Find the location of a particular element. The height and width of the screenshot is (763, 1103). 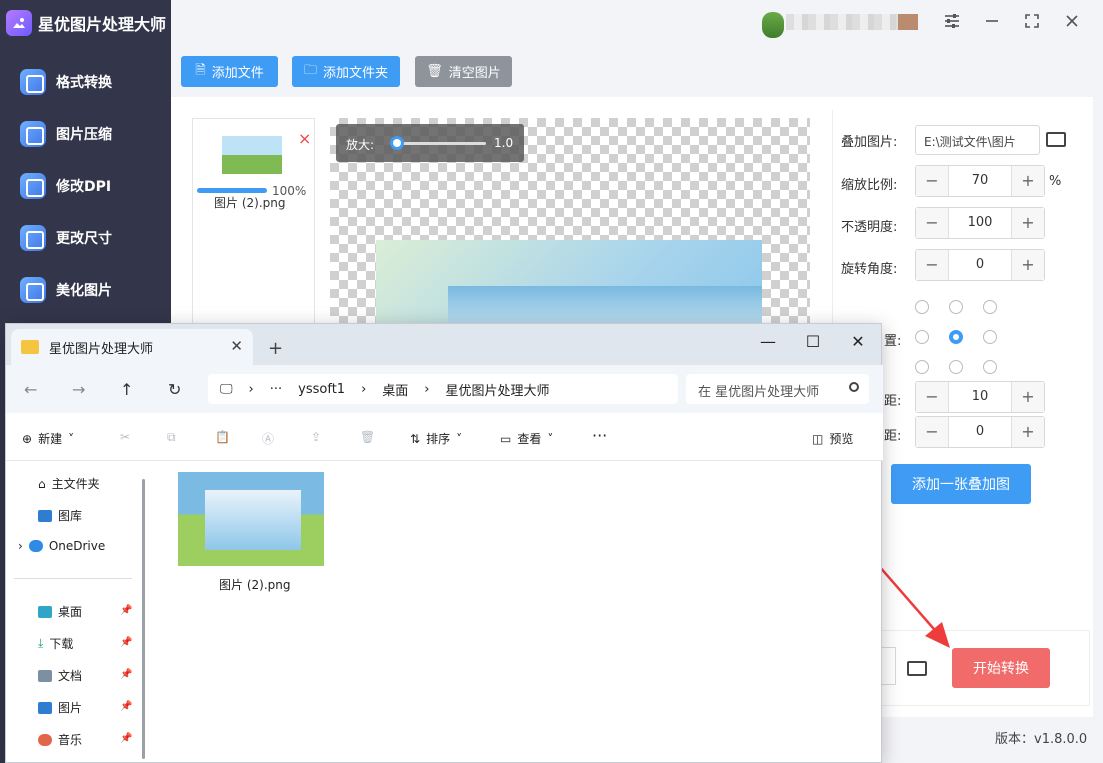

explorer-tab: 星优图片处理大师 ✕ is located at coordinates (132, 347).